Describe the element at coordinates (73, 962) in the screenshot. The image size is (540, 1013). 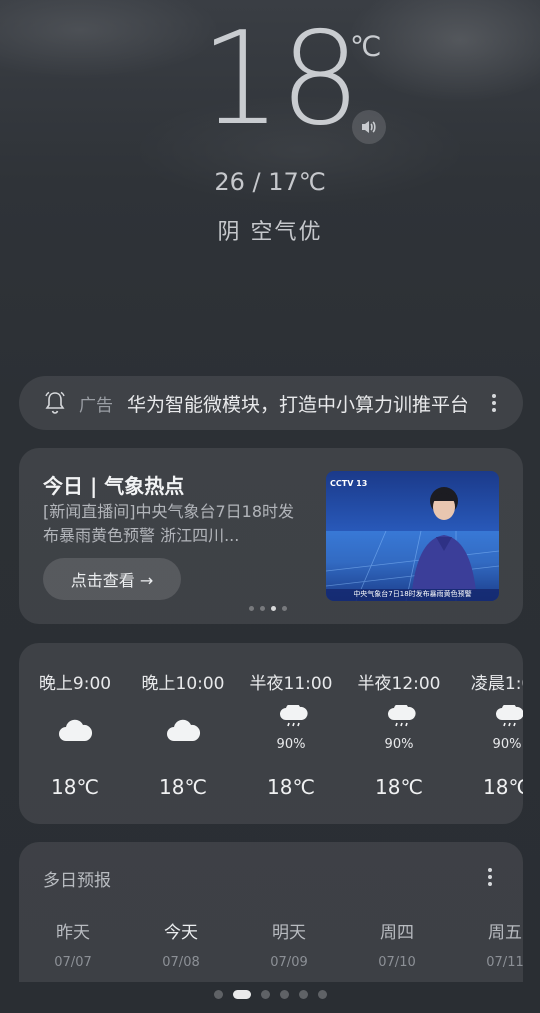
I see `day-date: 07/07` at that location.